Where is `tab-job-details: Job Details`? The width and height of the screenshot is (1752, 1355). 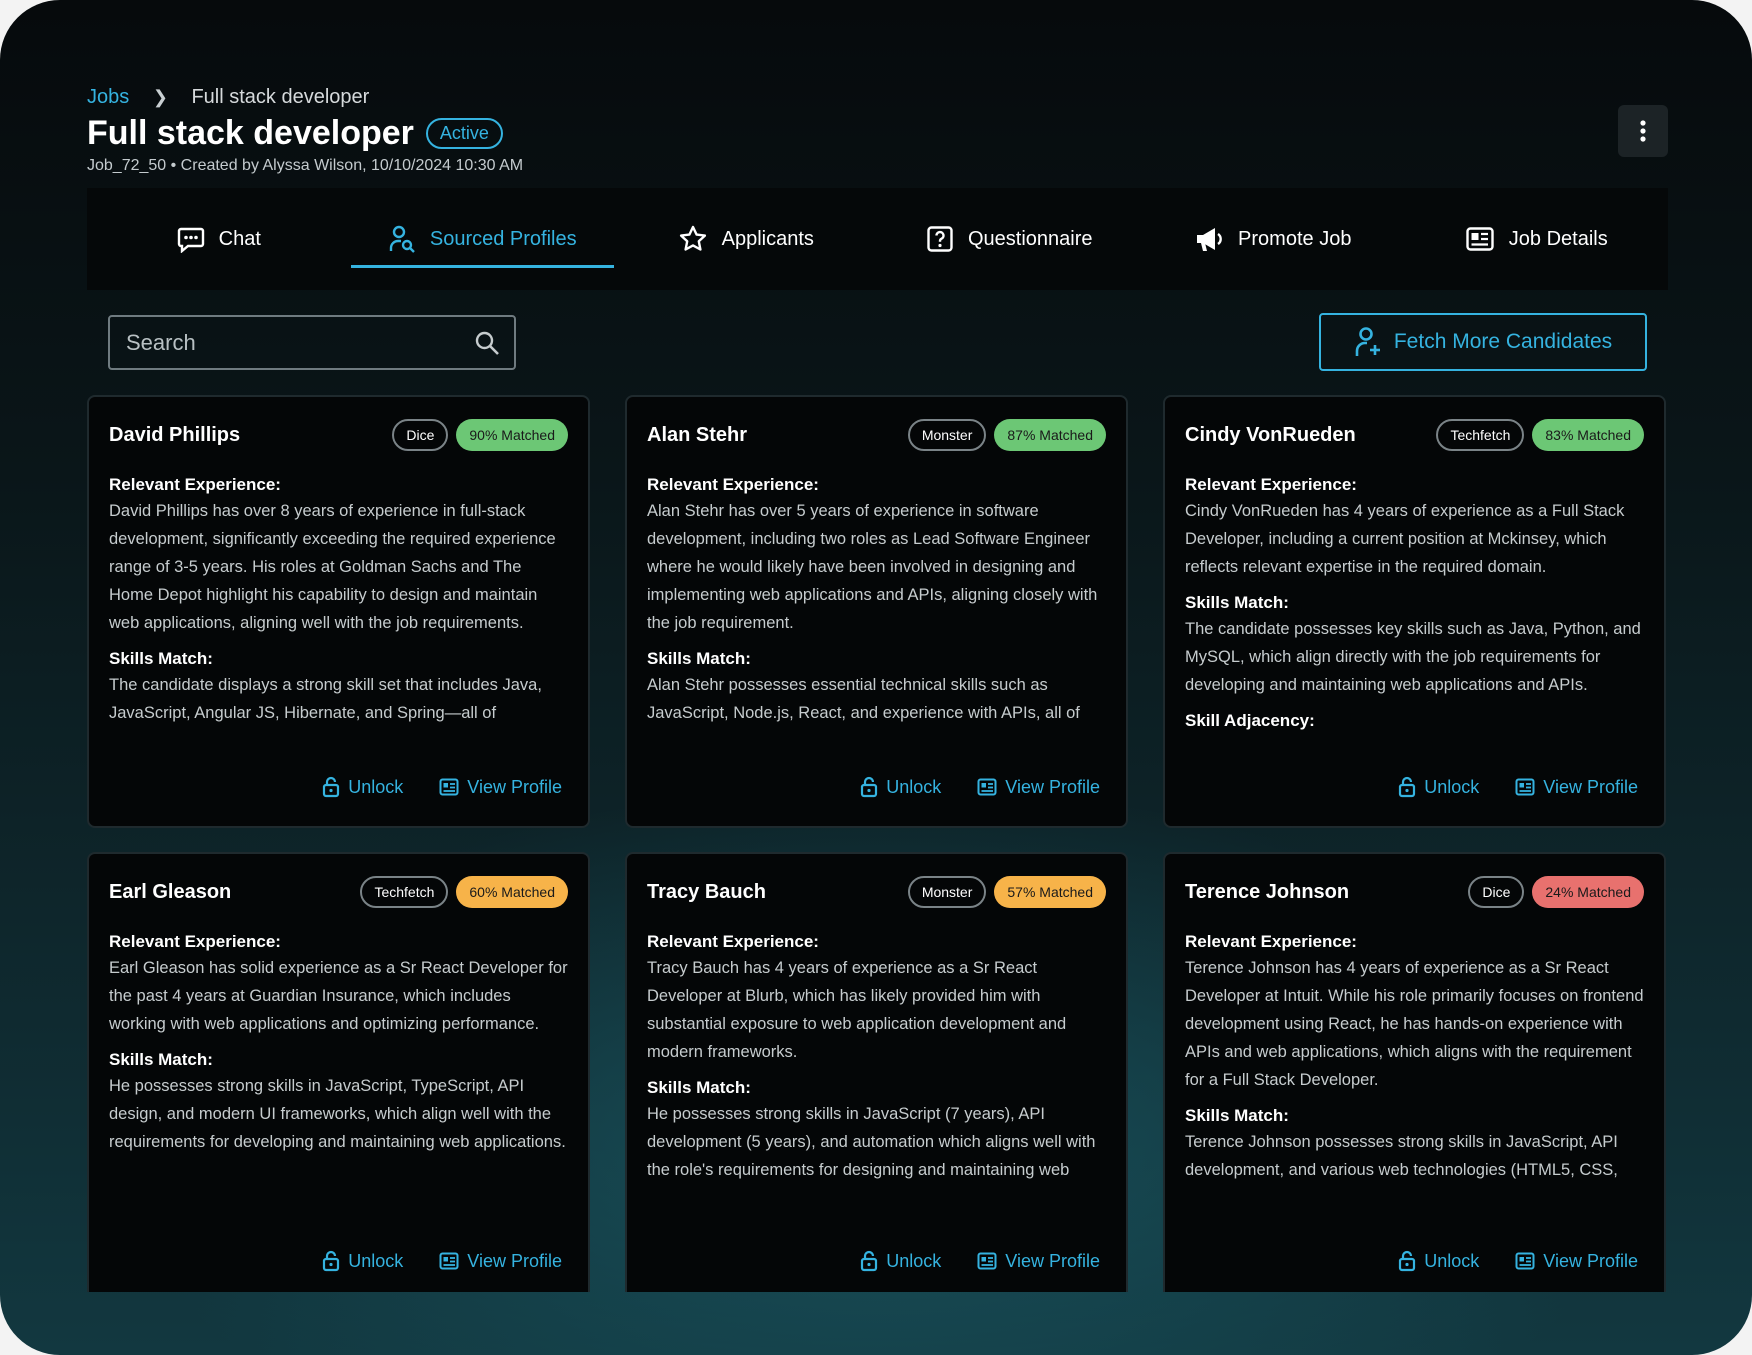 tab-job-details: Job Details is located at coordinates (1537, 239).